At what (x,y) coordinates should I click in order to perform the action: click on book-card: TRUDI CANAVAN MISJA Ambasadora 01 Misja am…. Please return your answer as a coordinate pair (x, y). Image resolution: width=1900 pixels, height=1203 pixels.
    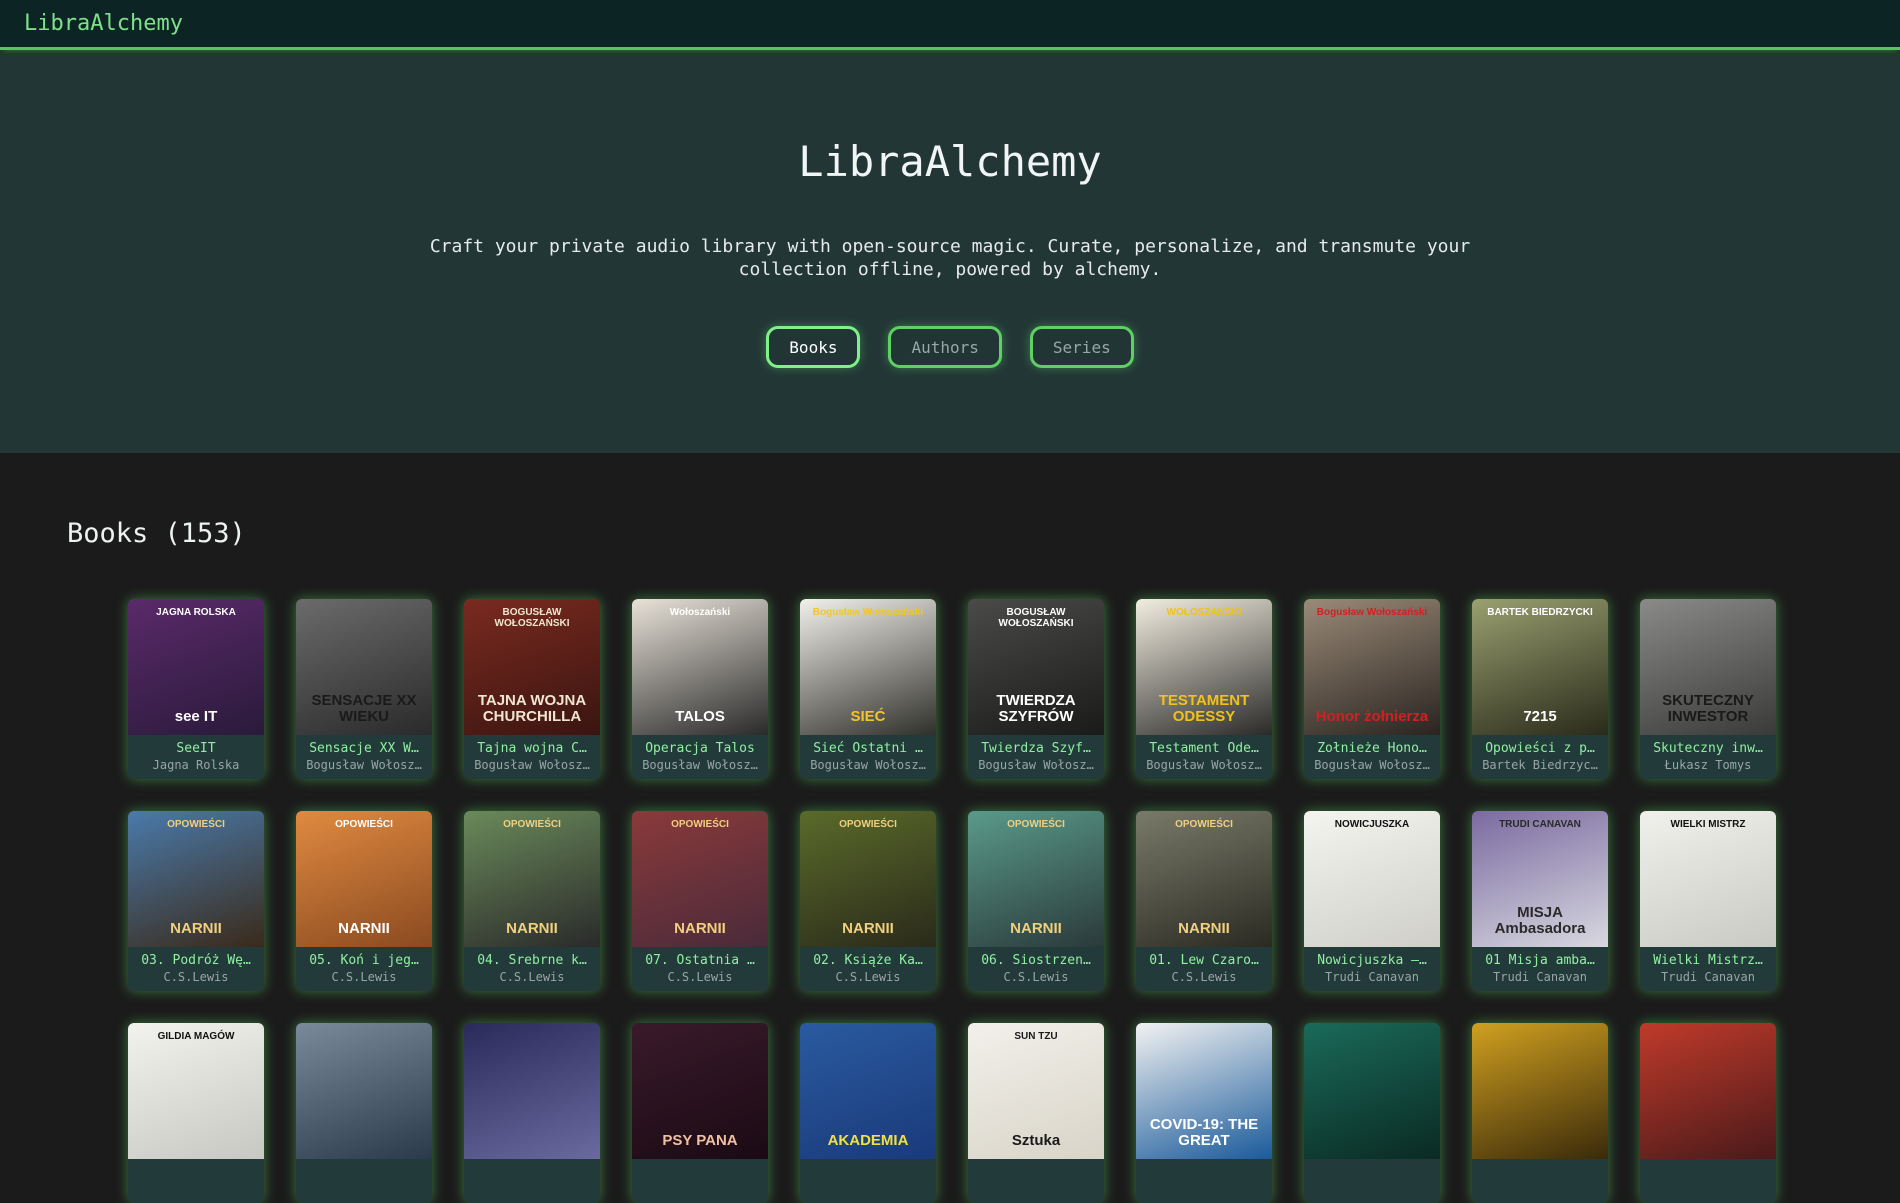
    Looking at the image, I should click on (1540, 901).